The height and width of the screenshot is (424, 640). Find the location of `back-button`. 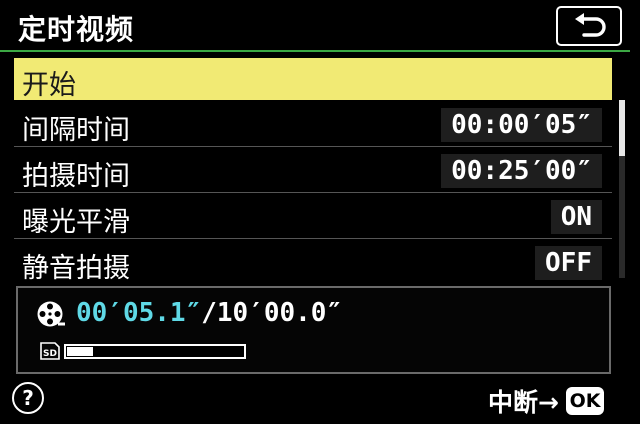

back-button is located at coordinates (589, 26).